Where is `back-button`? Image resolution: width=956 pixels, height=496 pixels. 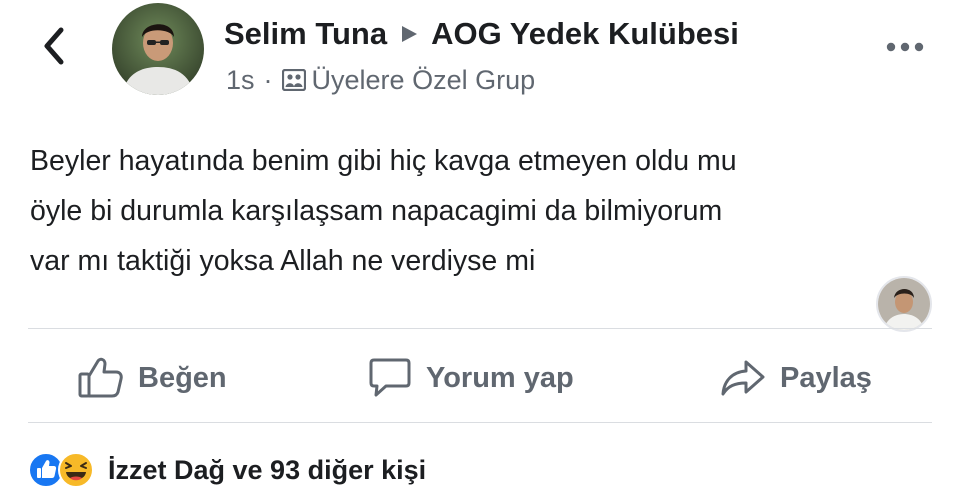
back-button is located at coordinates (54, 46).